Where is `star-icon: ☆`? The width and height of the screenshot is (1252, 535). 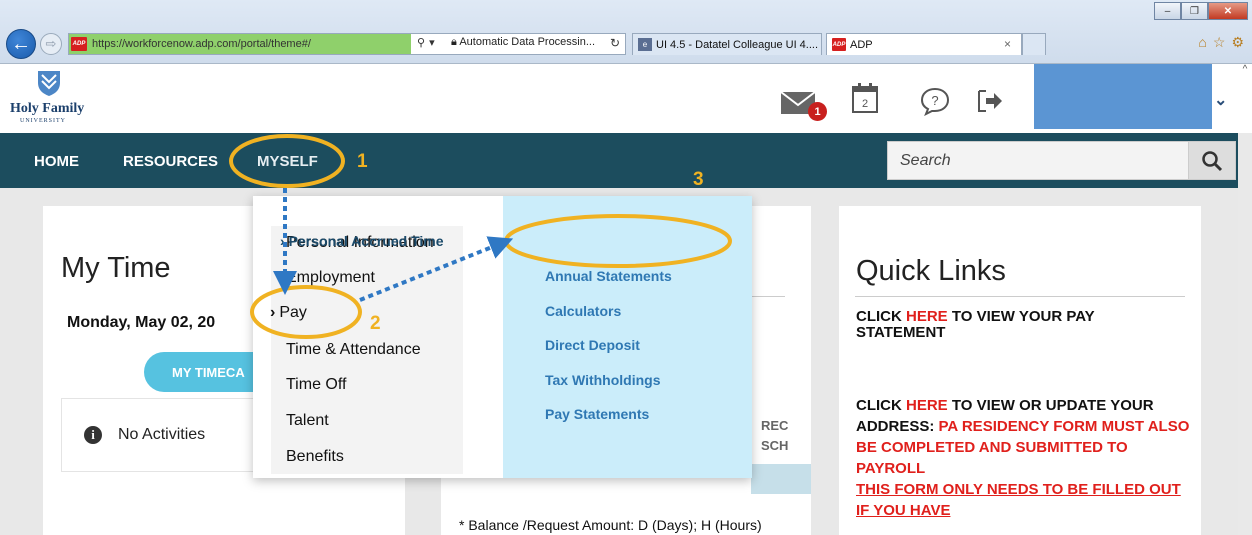
star-icon: ☆ is located at coordinates (1219, 42).